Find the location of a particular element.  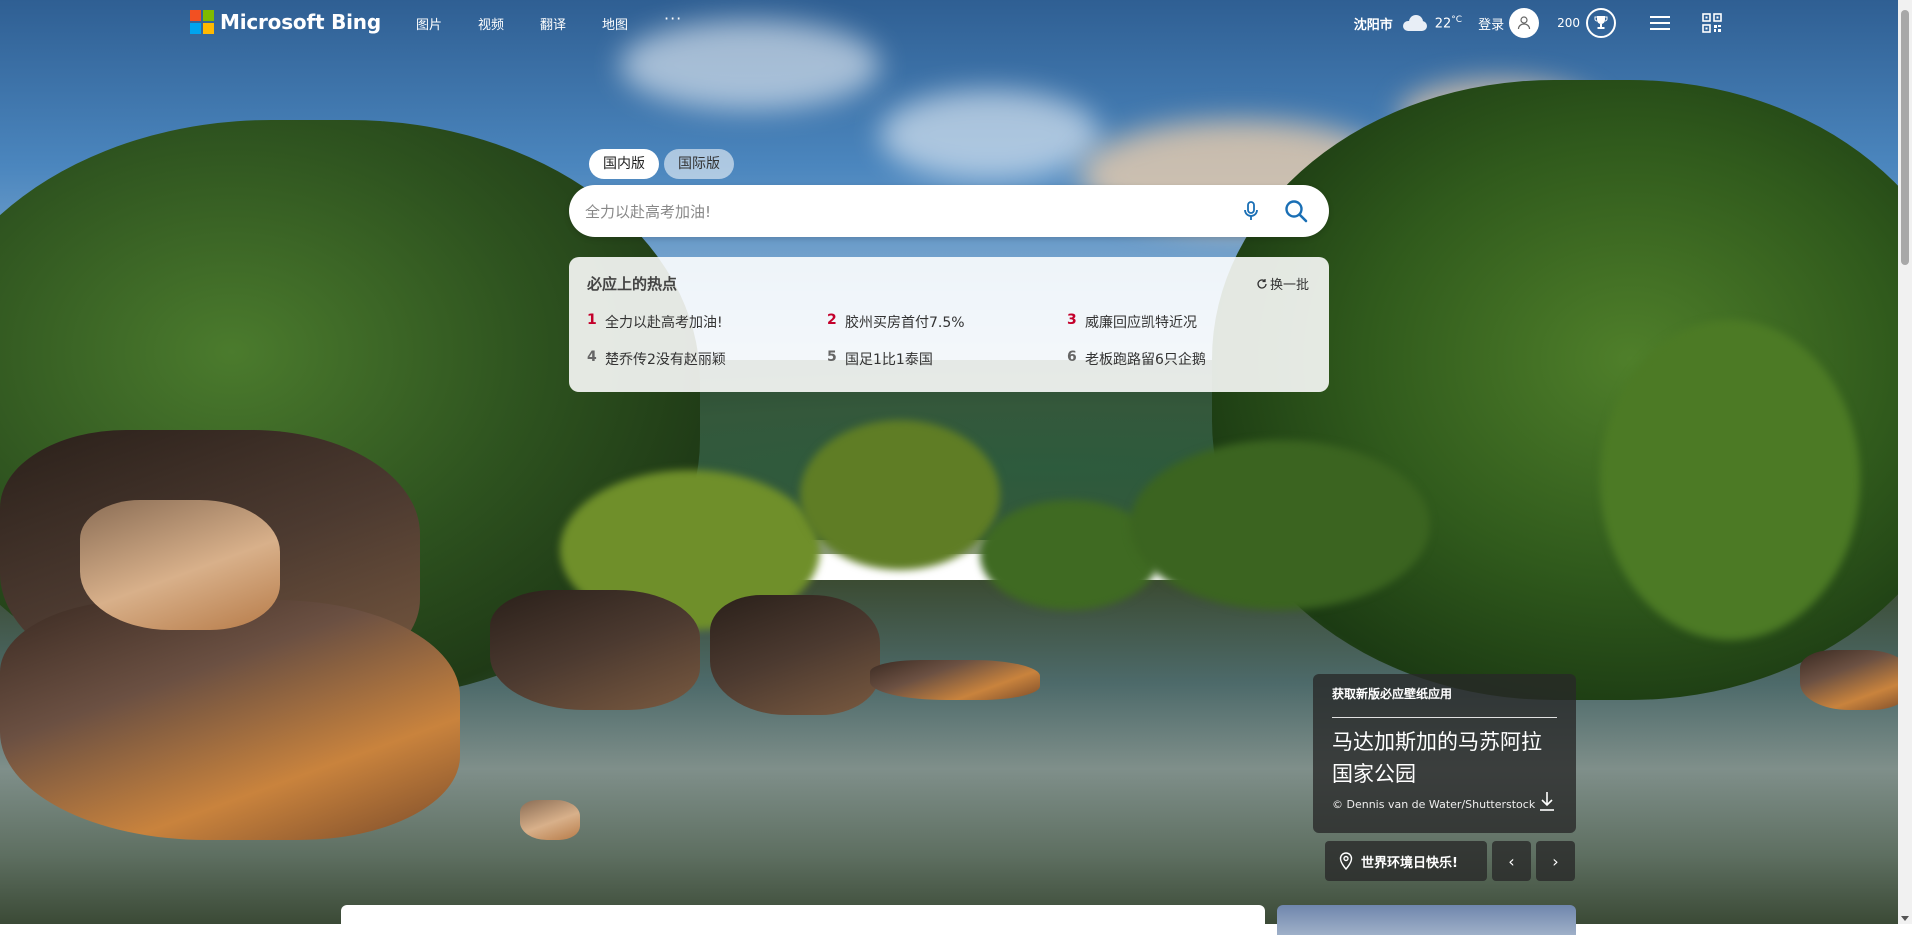

login-link: 登录 is located at coordinates (1491, 23).